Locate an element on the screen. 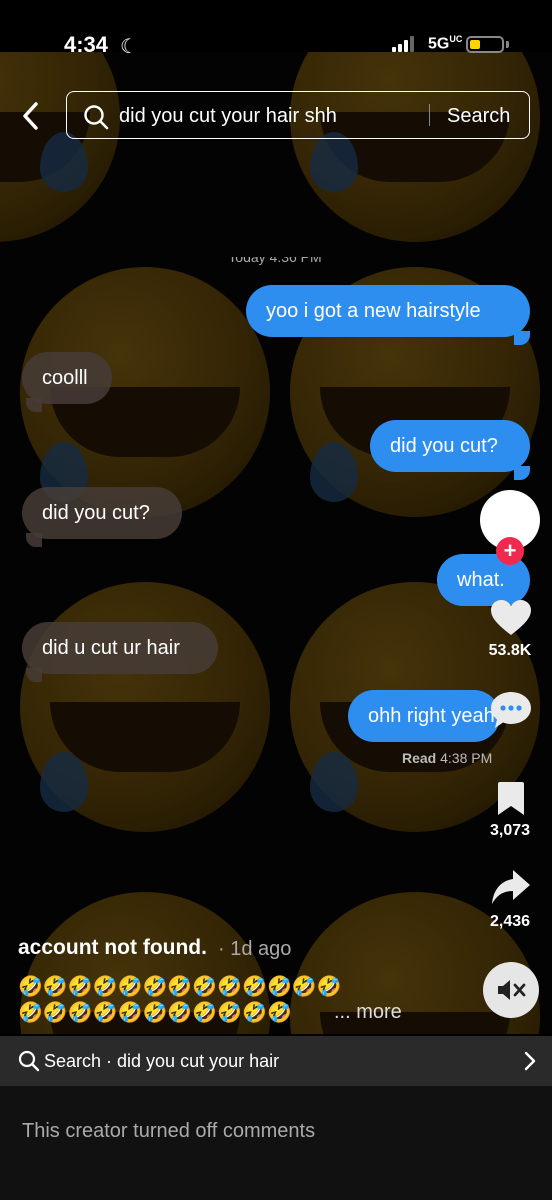 Image resolution: width=552 pixels, height=1200 pixels. related-search-text: Search · did you cut your hair is located at coordinates (162, 1061).